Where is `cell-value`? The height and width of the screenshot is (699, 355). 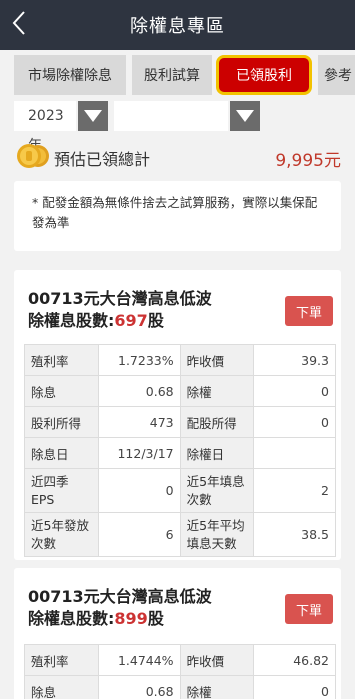
cell-value is located at coordinates (294, 453).